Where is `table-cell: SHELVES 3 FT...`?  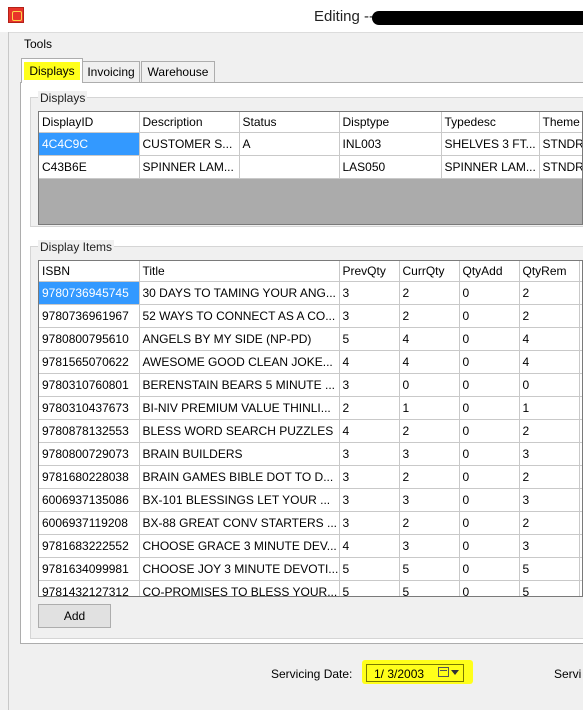
table-cell: SHELVES 3 FT... is located at coordinates (490, 144).